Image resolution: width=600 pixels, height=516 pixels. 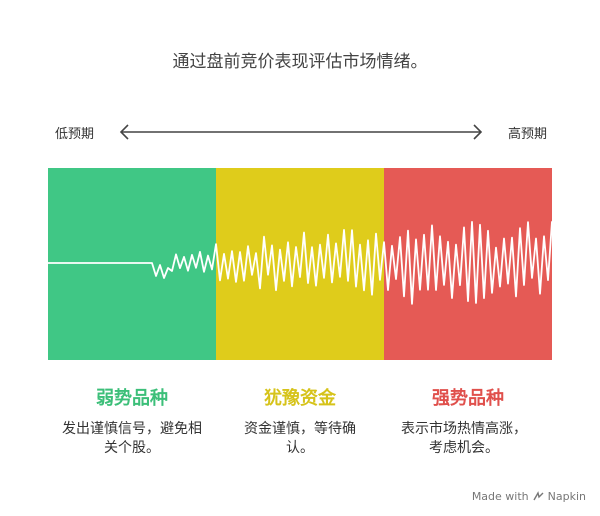 I want to click on weak-description: 发出谨慎信号，避免相关个股。, so click(x=132, y=438).